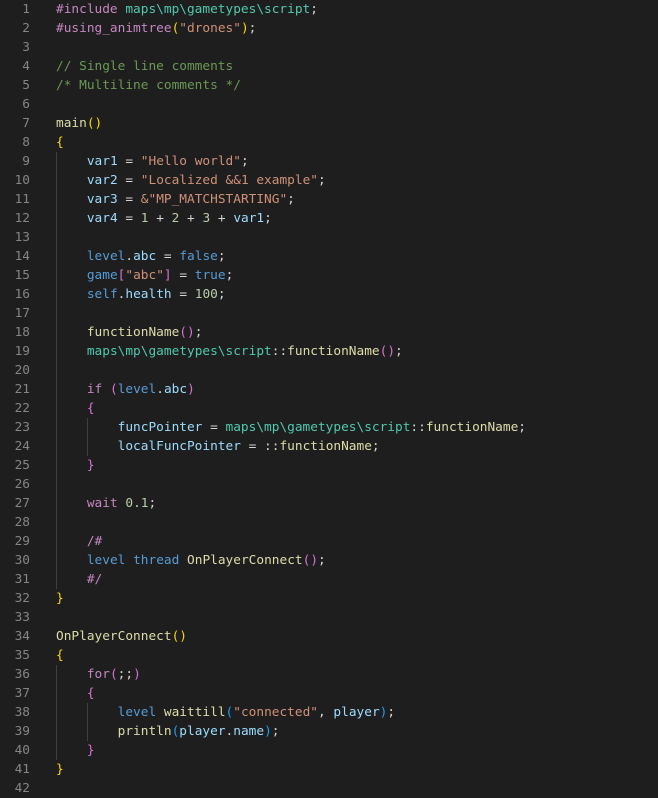 The height and width of the screenshot is (798, 658). I want to click on code-text: // Single line comments, so click(144, 66).